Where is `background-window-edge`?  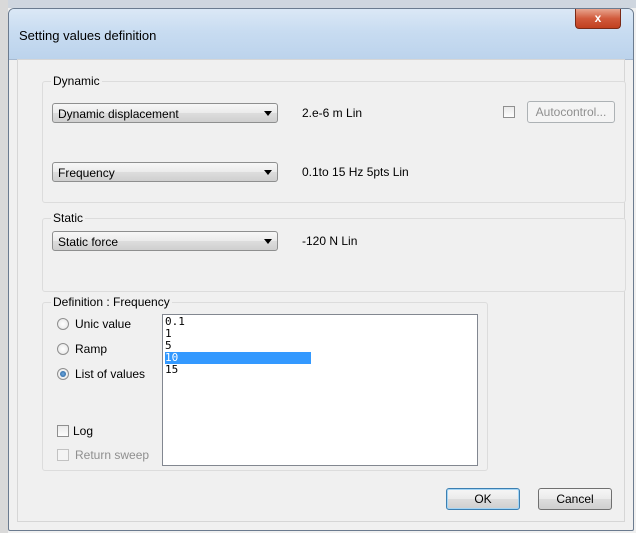 background-window-edge is located at coordinates (322, 4).